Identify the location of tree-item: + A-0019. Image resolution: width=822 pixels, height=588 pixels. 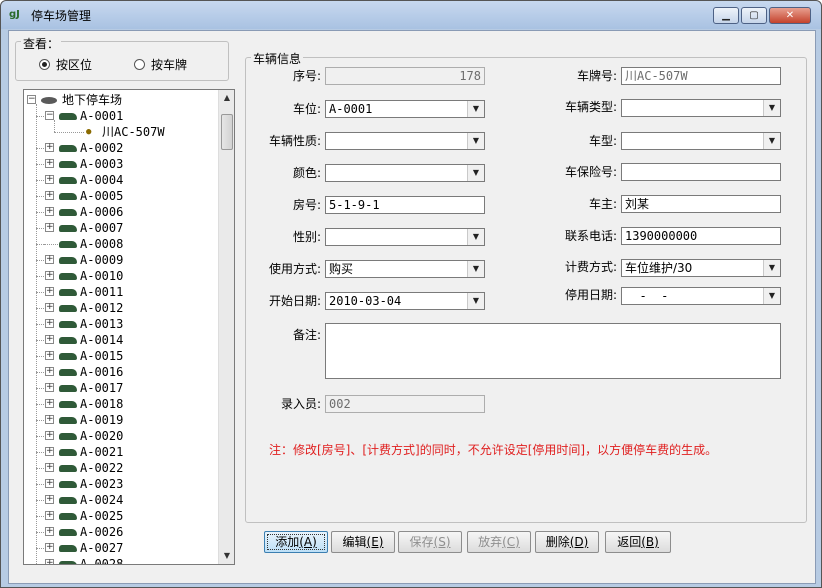
(121, 420).